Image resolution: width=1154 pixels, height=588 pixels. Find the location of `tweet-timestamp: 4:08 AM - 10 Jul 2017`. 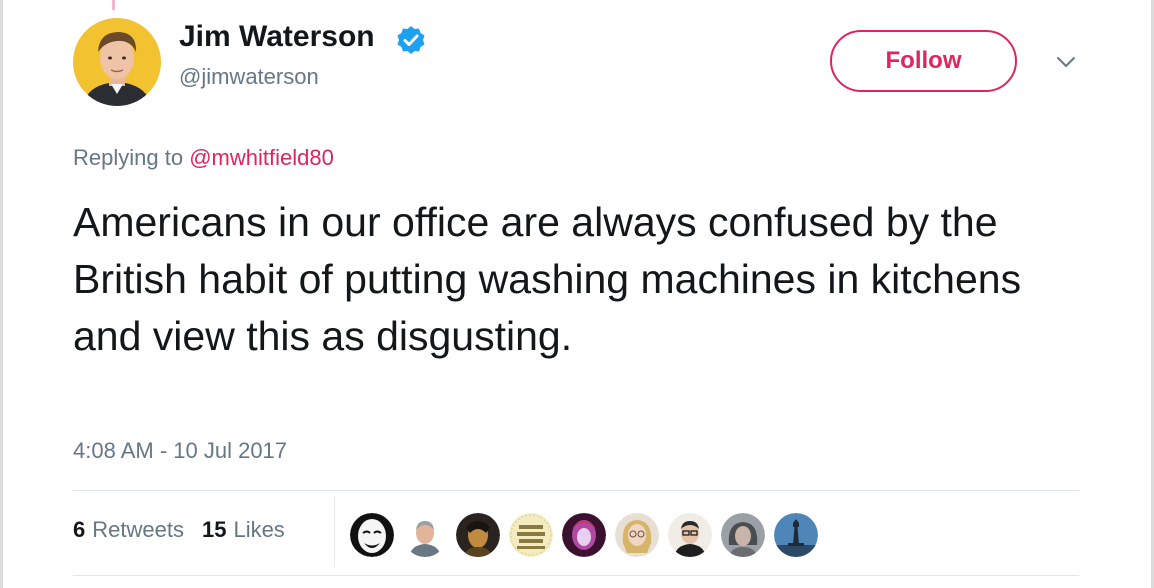

tweet-timestamp: 4:08 AM - 10 Jul 2017 is located at coordinates (180, 451).